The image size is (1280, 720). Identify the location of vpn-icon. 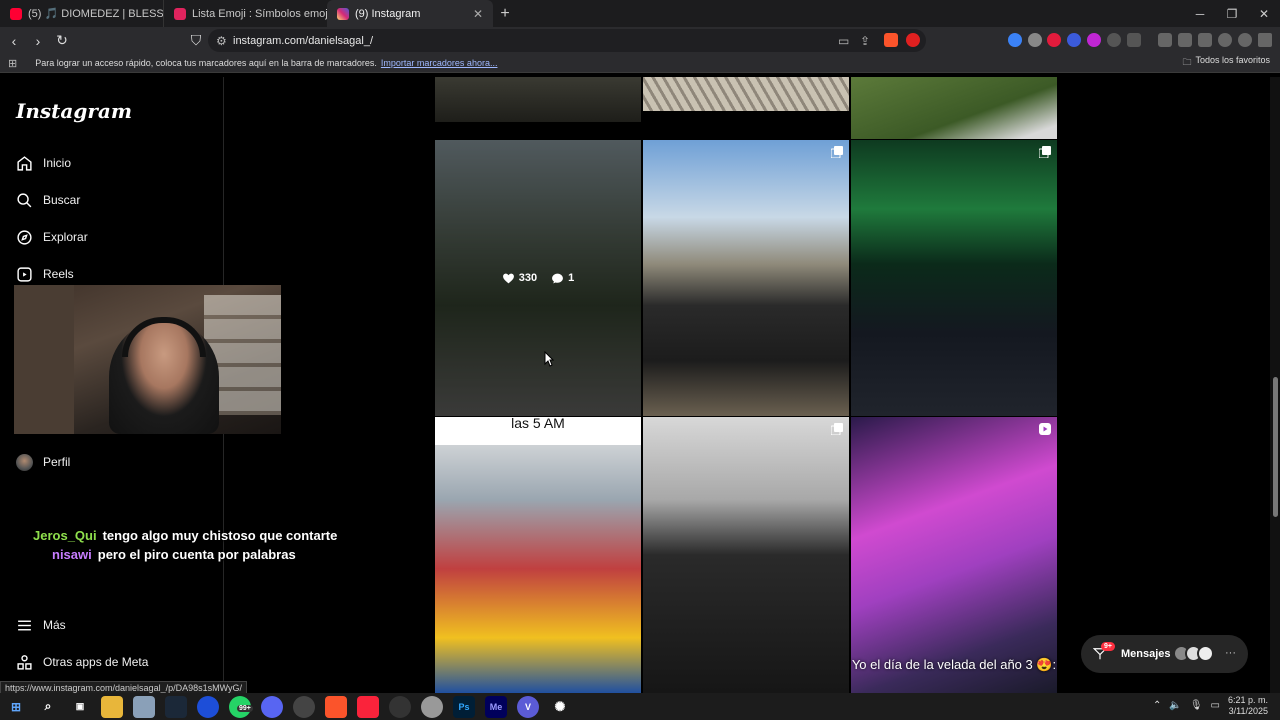
(1245, 40).